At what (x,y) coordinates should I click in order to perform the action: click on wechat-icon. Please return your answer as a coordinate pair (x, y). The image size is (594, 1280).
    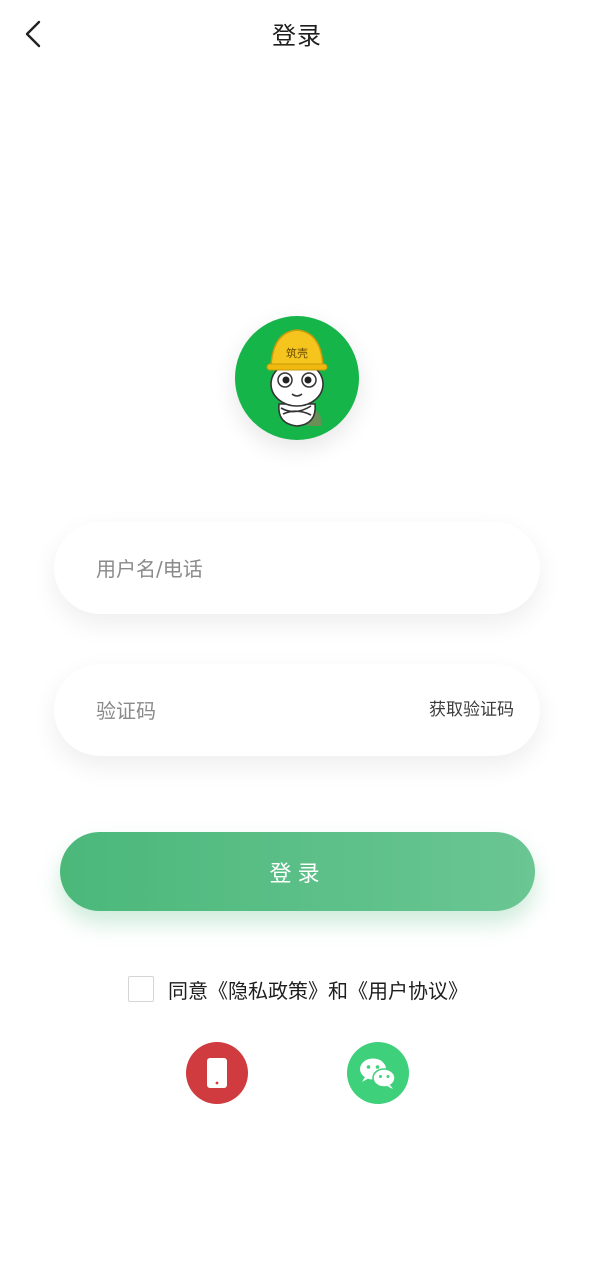
    Looking at the image, I should click on (378, 1073).